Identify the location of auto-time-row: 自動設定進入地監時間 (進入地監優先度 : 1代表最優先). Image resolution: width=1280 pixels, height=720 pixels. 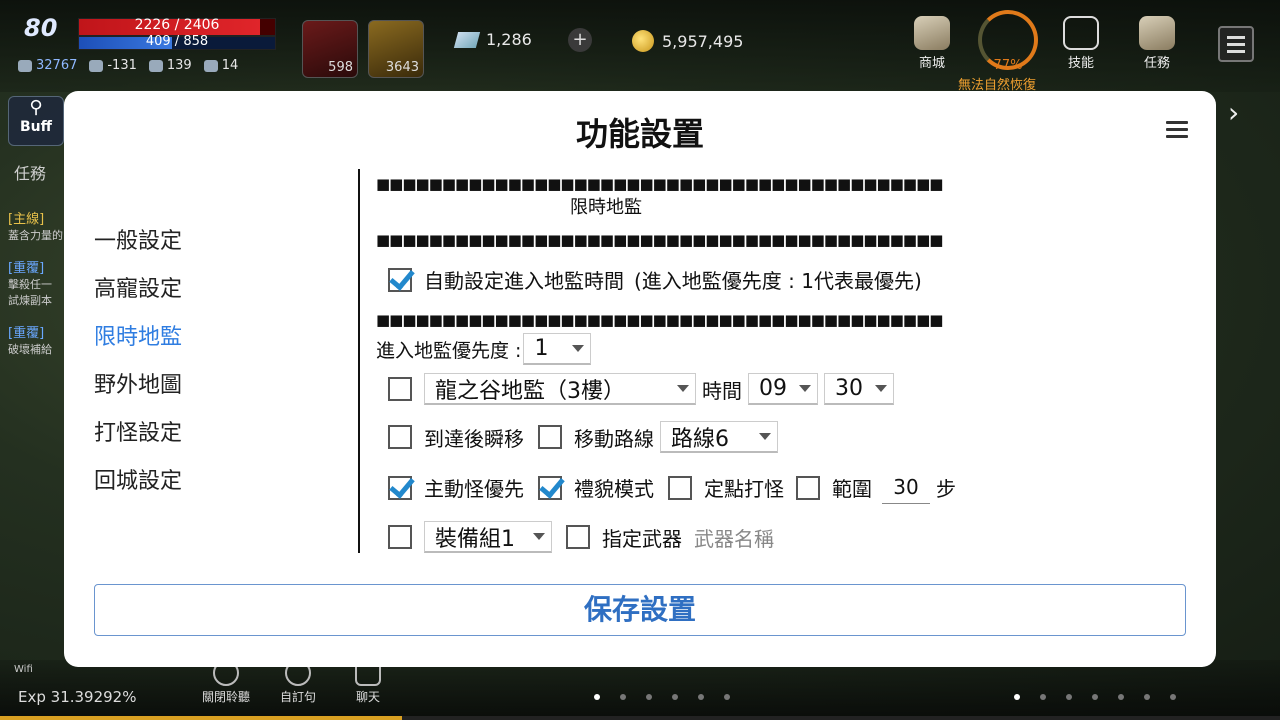
(655, 279).